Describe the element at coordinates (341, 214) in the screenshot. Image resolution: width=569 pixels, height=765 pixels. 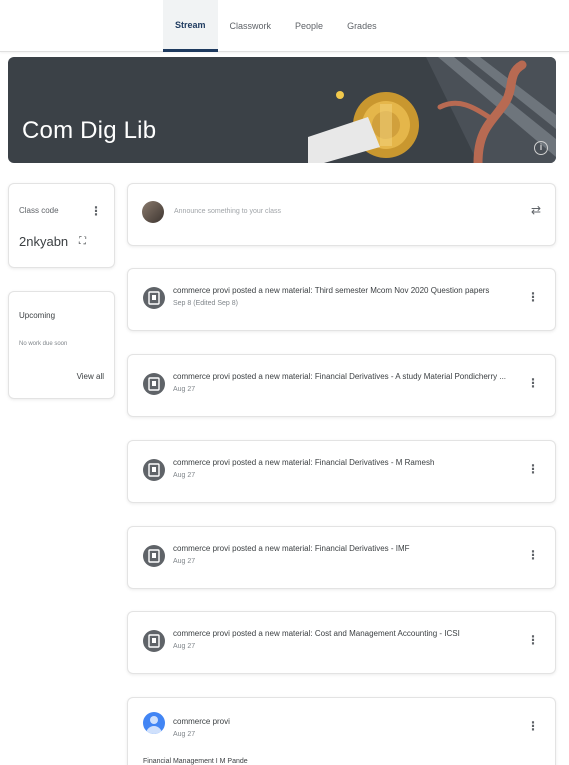
I see `announce-box: Announce something to your class ⇄` at that location.